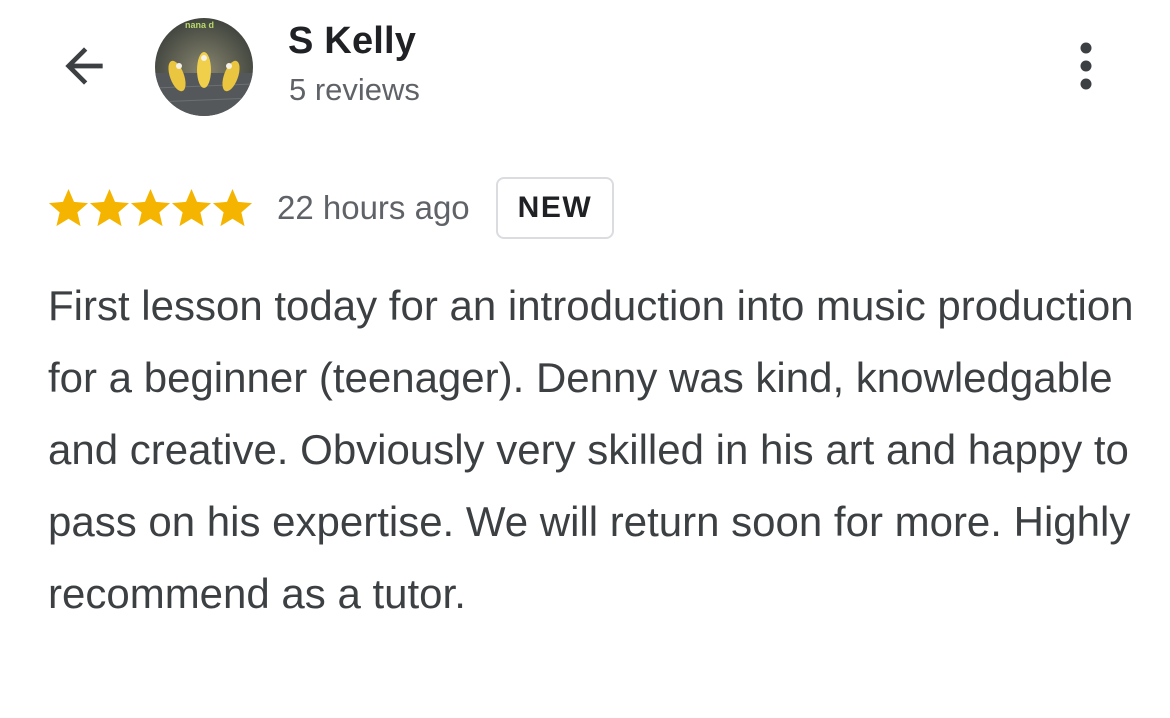  I want to click on avatar: nana d, so click(204, 67).